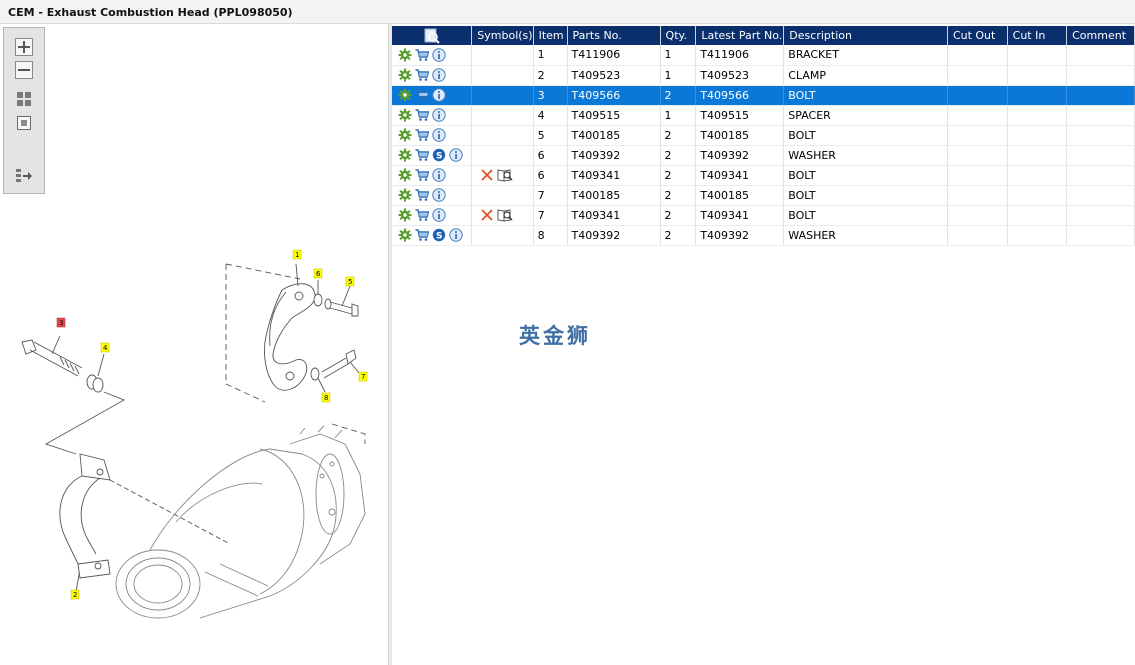 The height and width of the screenshot is (665, 1135). I want to click on svg-text: 2, so click(75, 595).